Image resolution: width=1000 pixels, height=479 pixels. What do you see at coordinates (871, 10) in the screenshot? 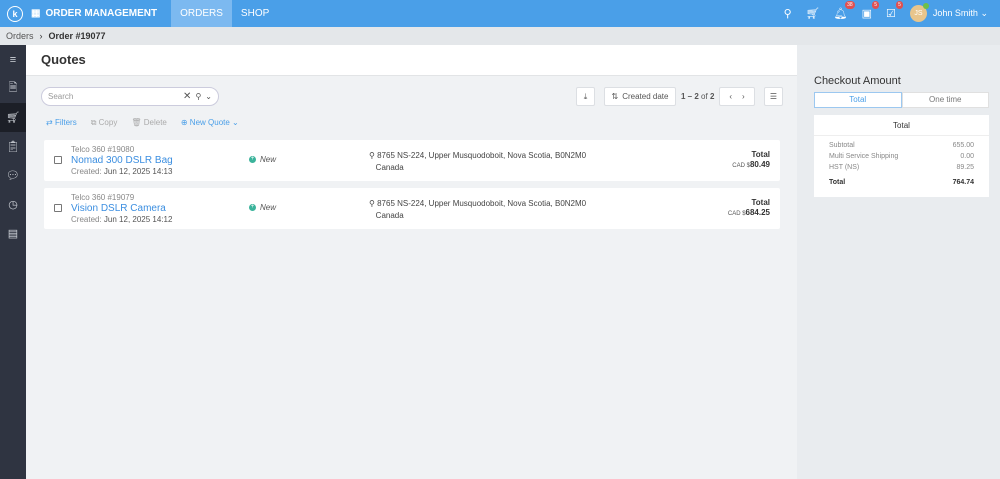
I see `tasks-icon: ▣ 5` at bounding box center [871, 10].